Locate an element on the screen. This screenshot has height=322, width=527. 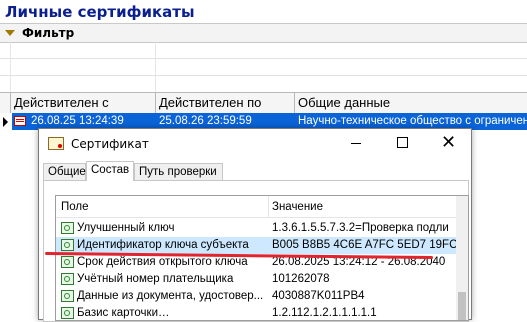
minimize-button is located at coordinates (357, 143).